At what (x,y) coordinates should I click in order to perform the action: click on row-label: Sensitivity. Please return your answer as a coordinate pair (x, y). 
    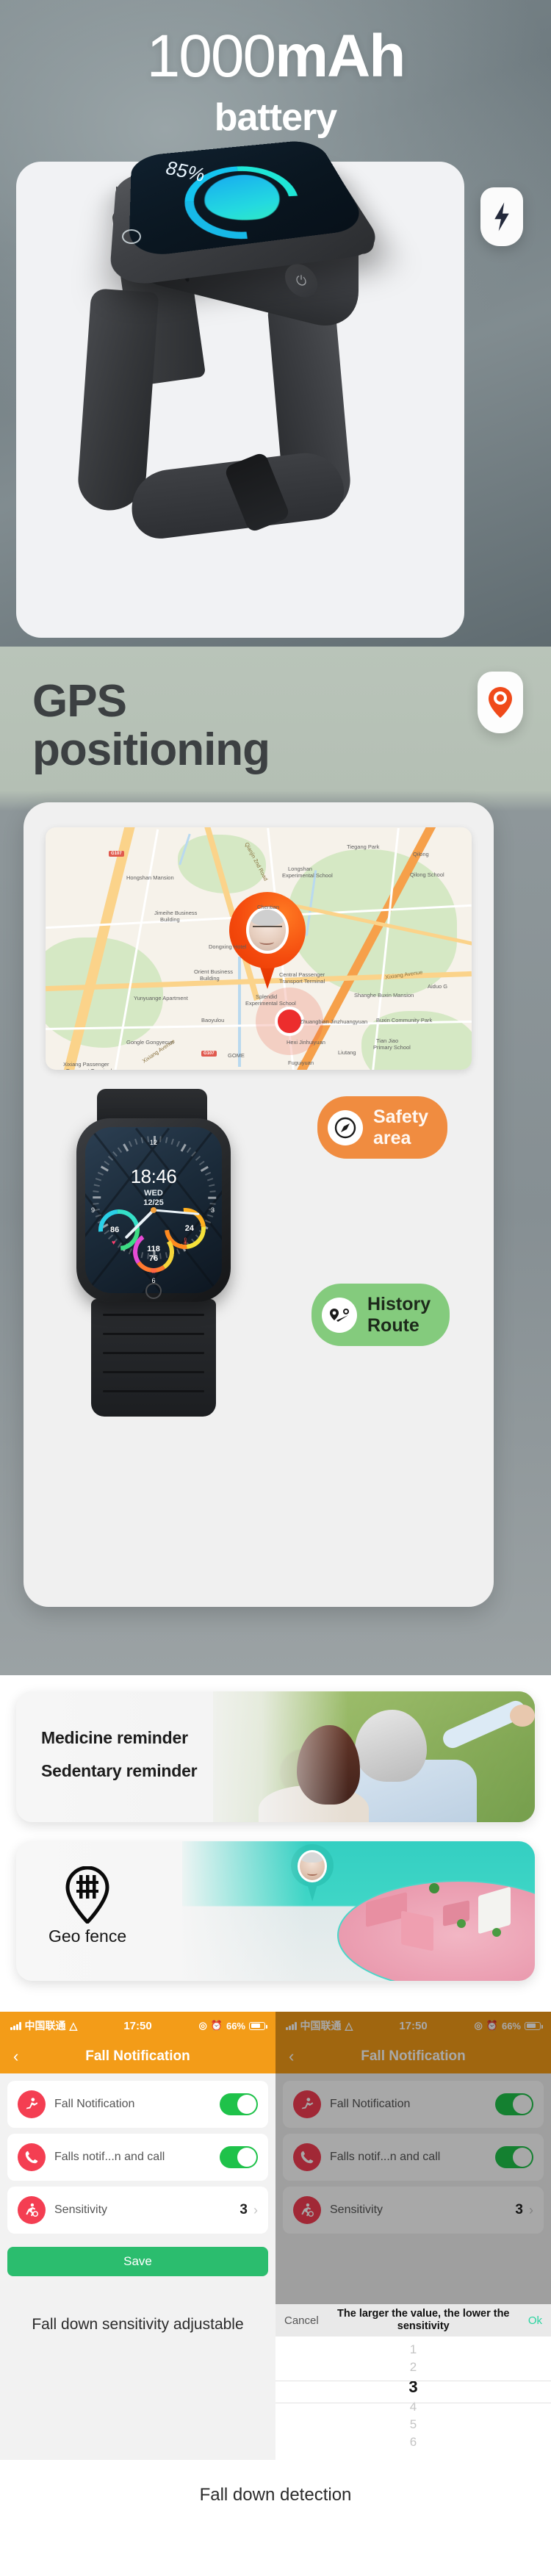
    Looking at the image, I should click on (357, 2209).